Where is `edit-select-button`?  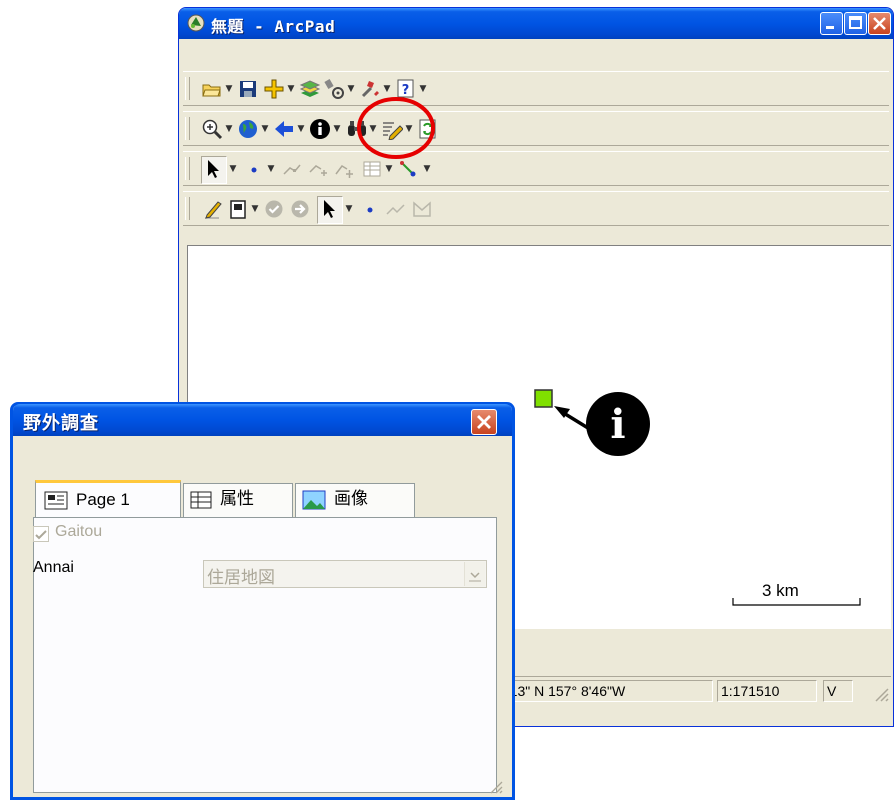 edit-select-button is located at coordinates (330, 210).